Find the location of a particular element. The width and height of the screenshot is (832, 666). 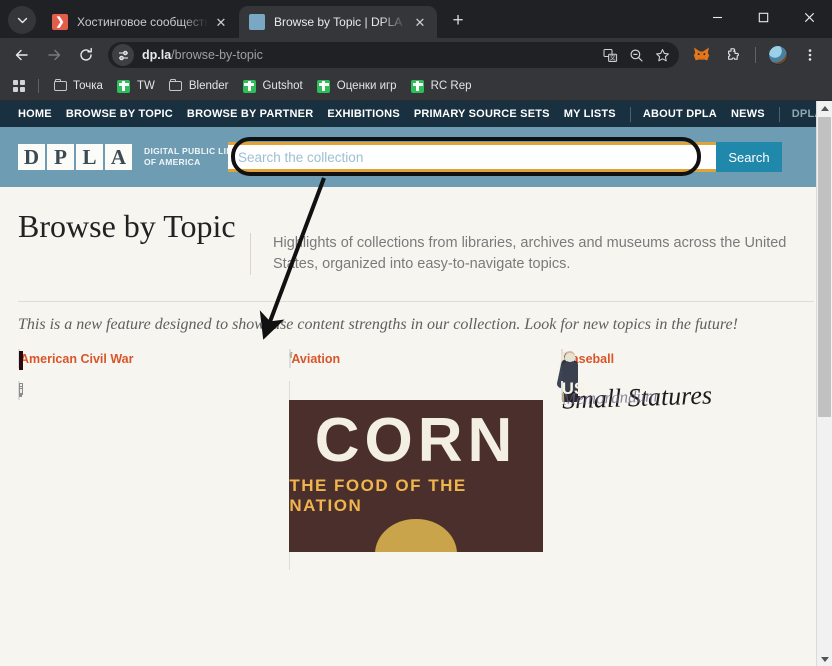

nav-item-home: HOME is located at coordinates (35, 114).